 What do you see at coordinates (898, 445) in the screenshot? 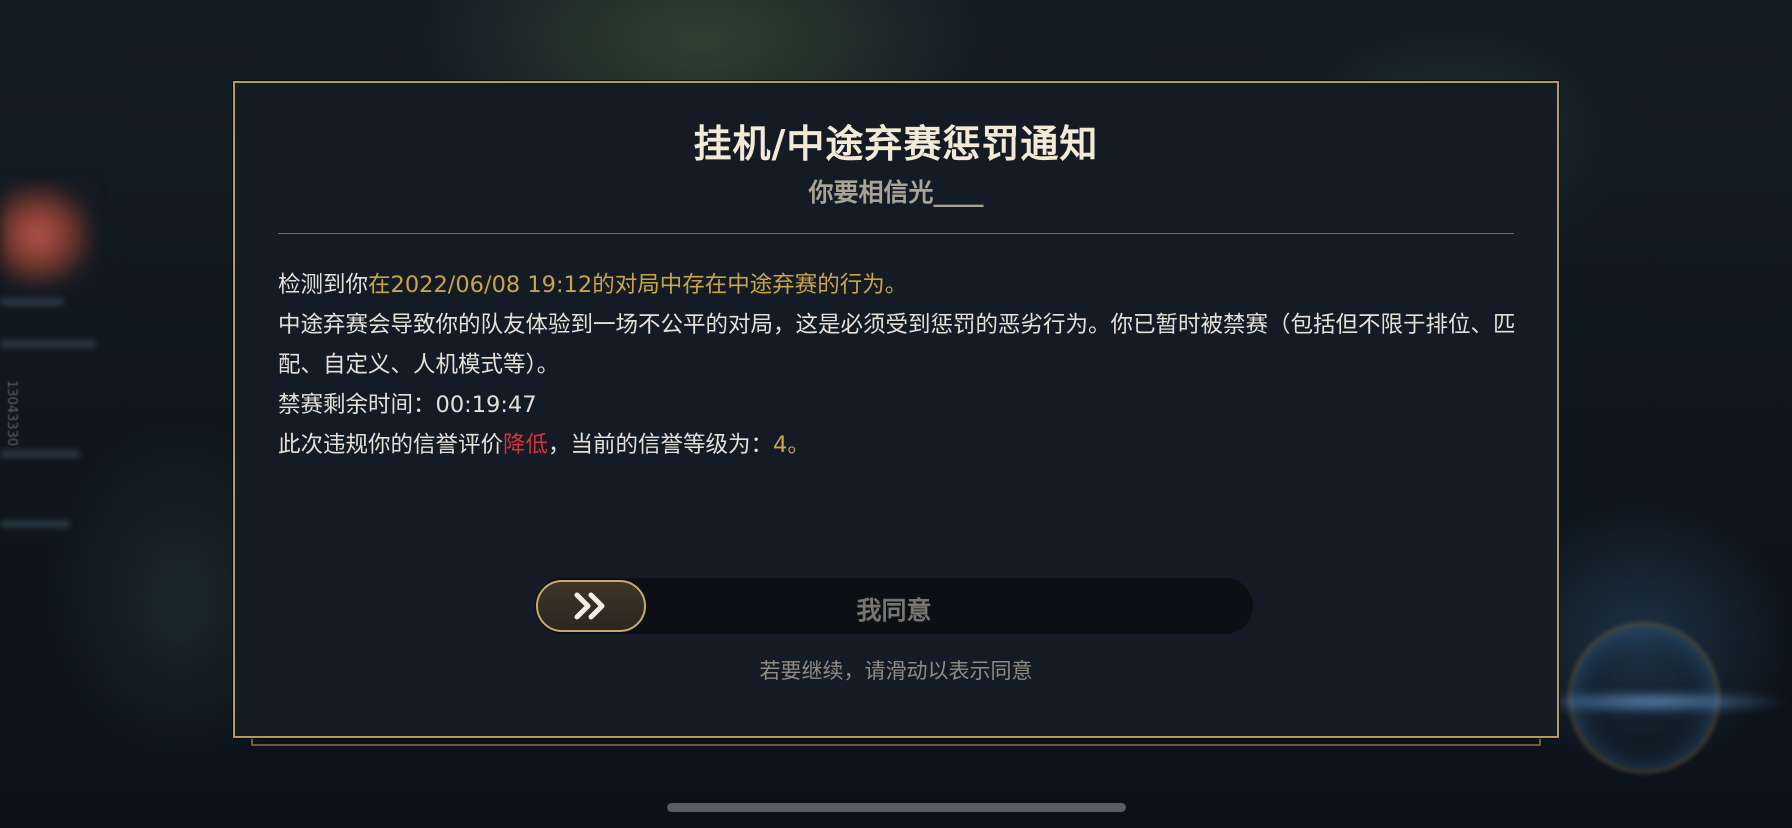
I see `notice-line-credit: 此次违规你的信誉评价降低，当前的信誉等级为：4。` at bounding box center [898, 445].